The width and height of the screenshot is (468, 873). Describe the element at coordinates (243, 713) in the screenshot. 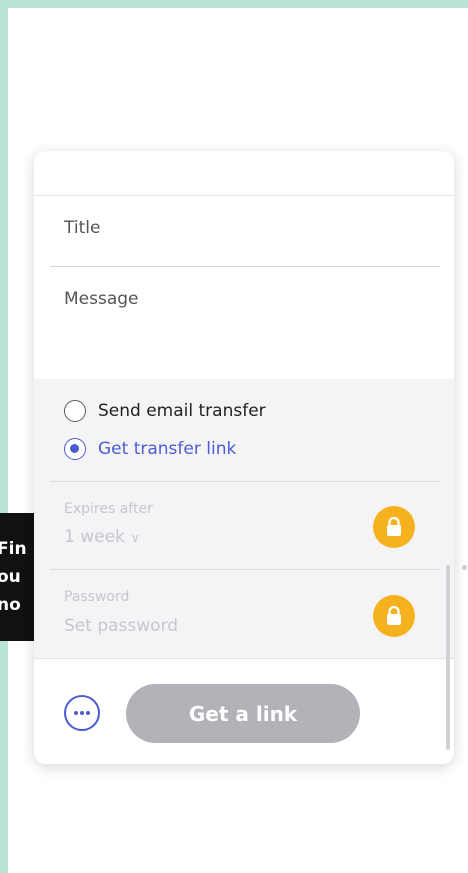

I see `get-link-button: Get a link` at that location.